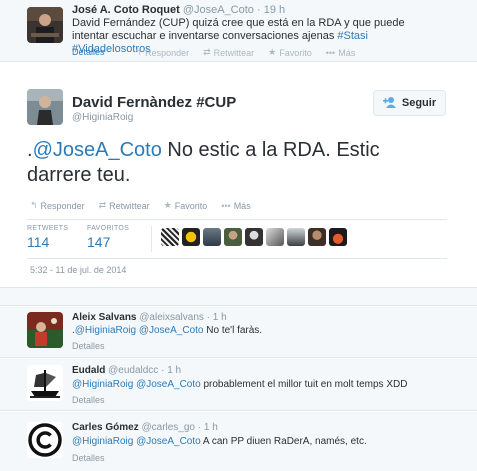 The image size is (477, 471). Describe the element at coordinates (419, 103) in the screenshot. I see `follow-label: Seguir` at that location.